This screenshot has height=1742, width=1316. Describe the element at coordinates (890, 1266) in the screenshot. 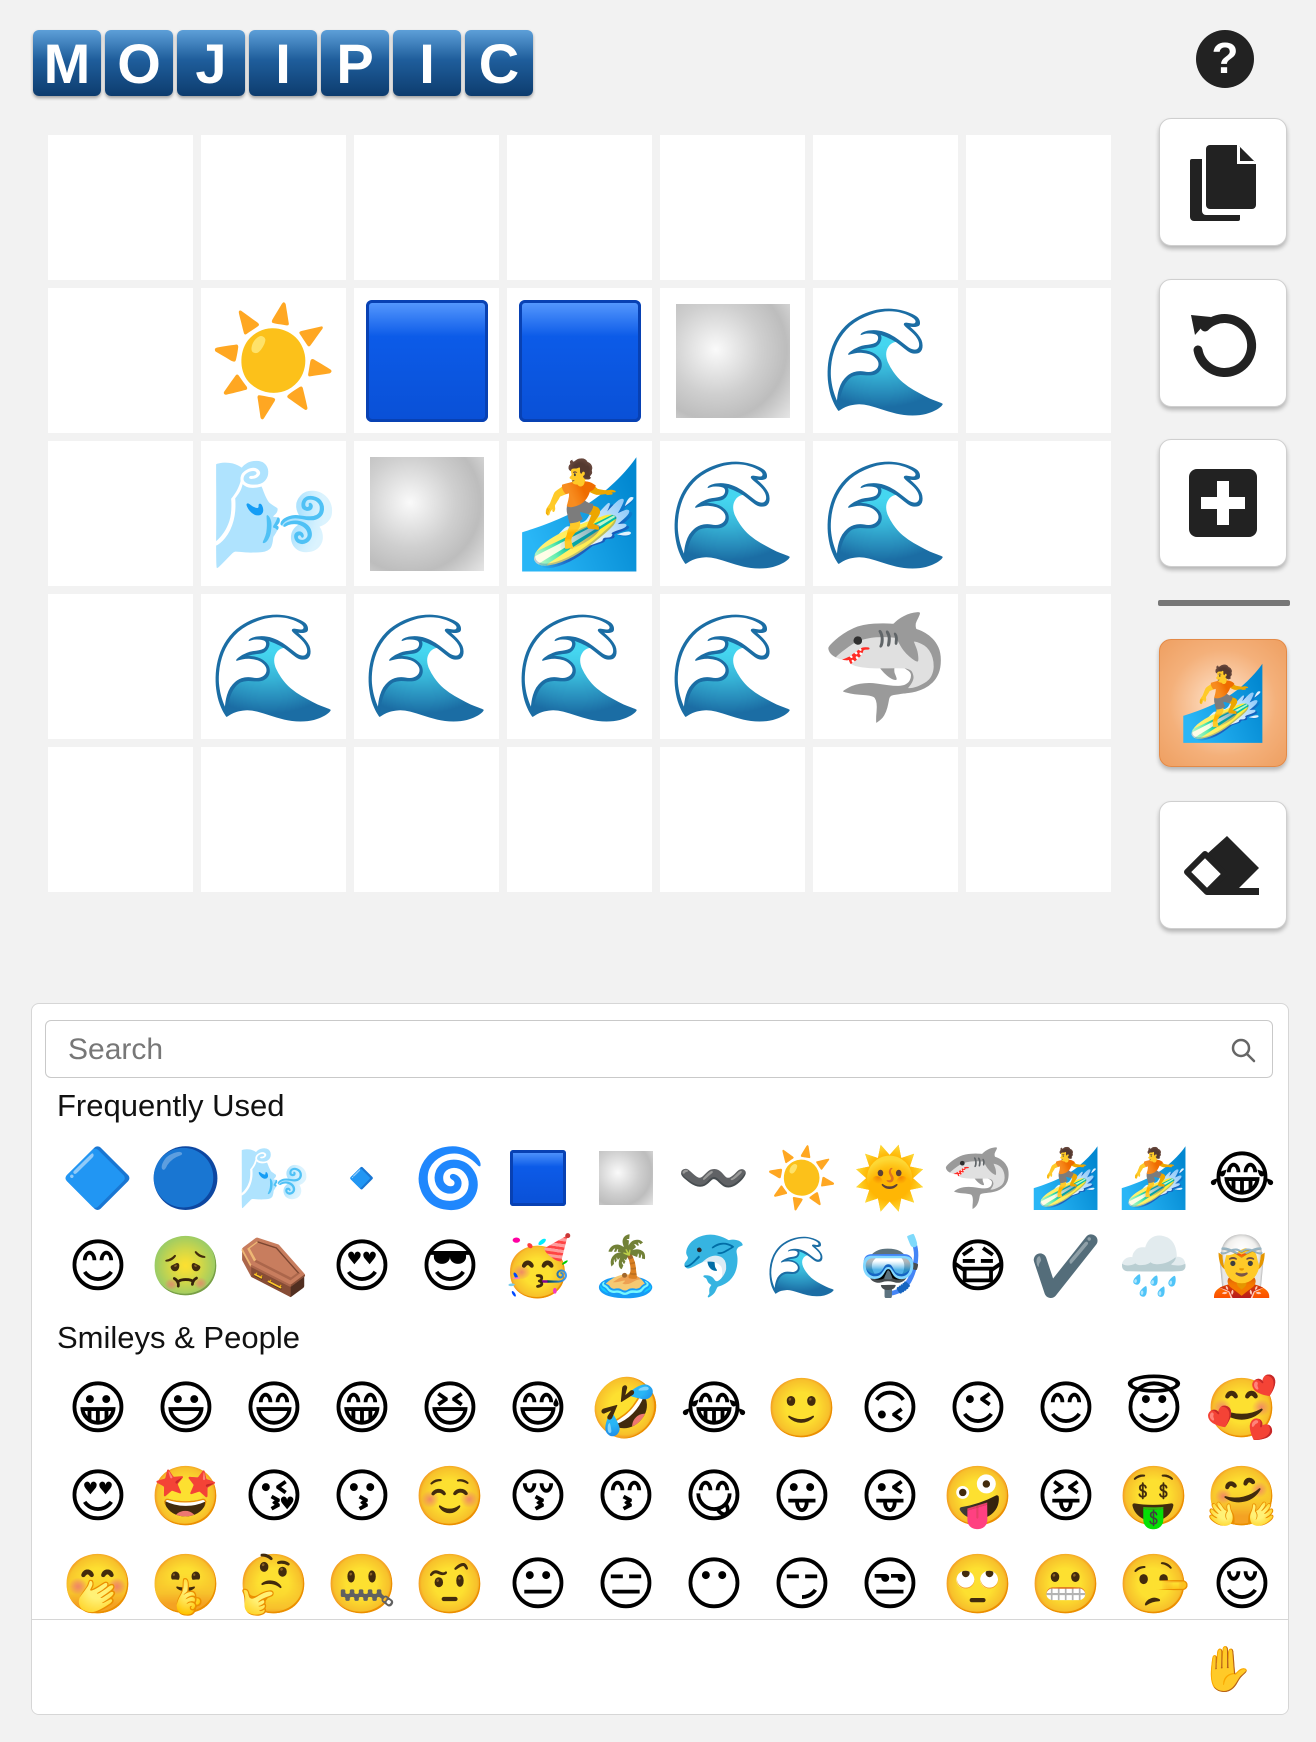

I see `emoji-option: 🤿` at that location.